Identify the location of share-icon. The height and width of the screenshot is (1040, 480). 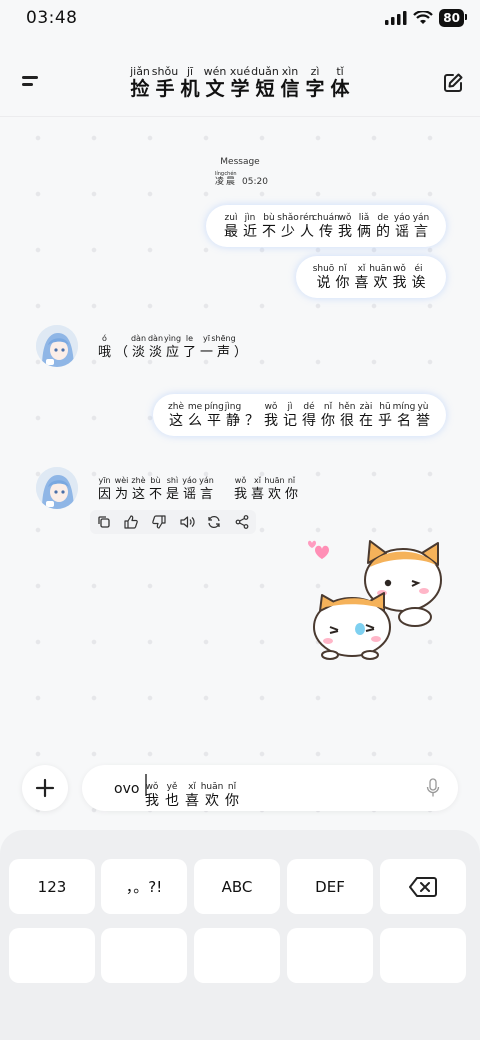
(242, 522).